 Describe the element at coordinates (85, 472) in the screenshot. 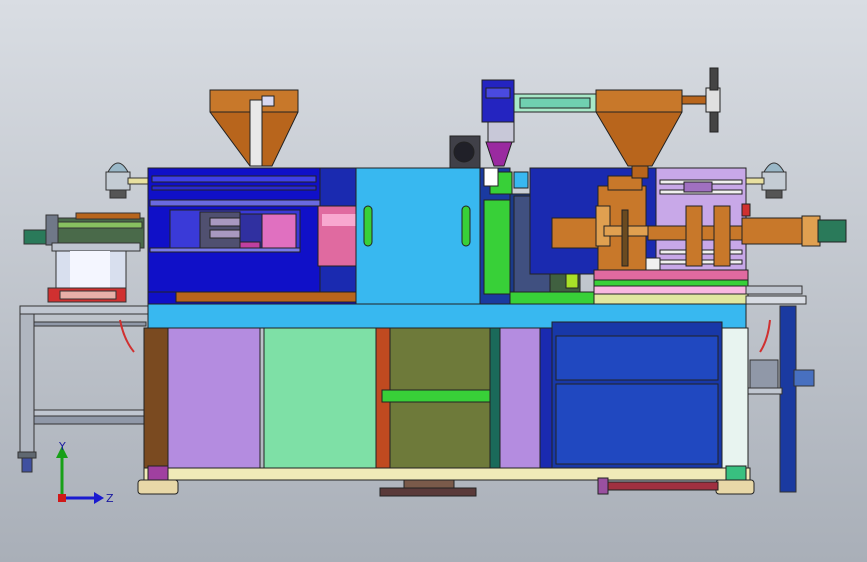

I see `coordinate-triad: Y Z` at that location.